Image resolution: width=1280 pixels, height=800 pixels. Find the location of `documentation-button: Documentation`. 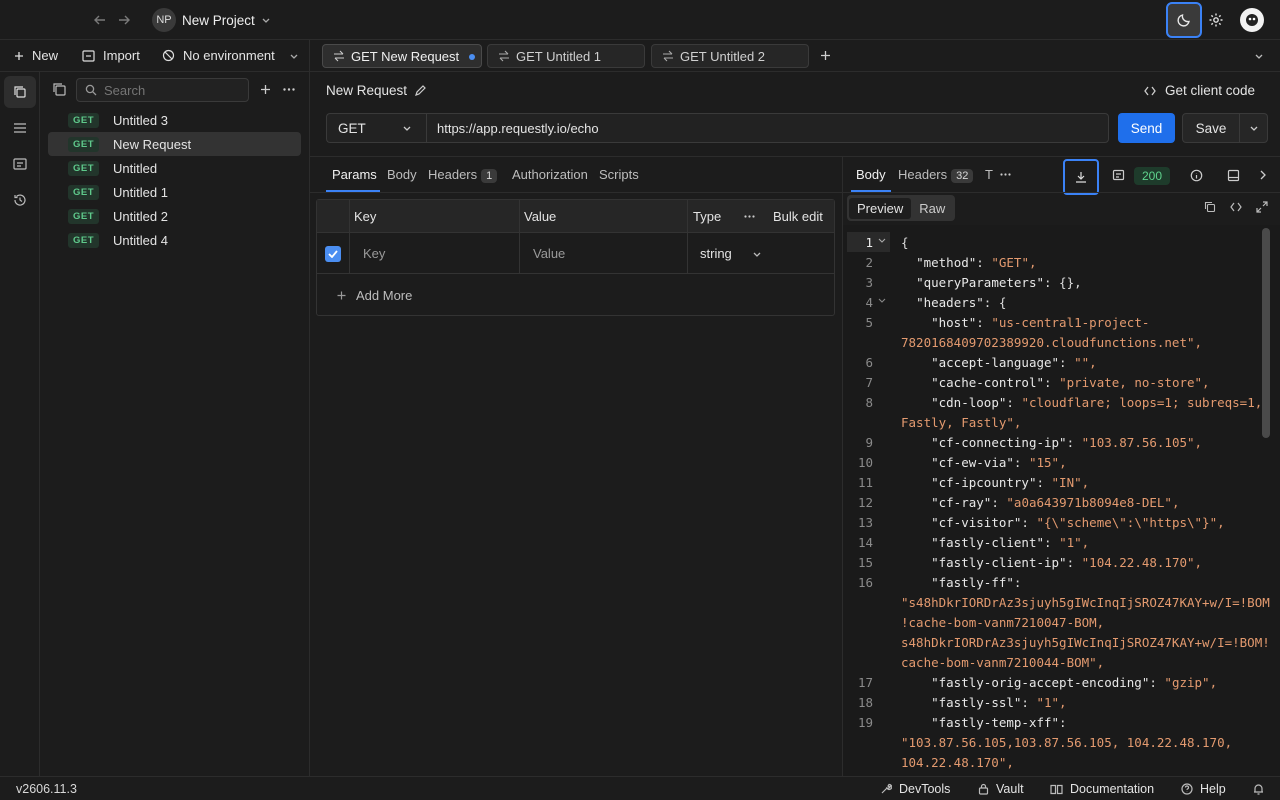

documentation-button: Documentation is located at coordinates (1102, 789).